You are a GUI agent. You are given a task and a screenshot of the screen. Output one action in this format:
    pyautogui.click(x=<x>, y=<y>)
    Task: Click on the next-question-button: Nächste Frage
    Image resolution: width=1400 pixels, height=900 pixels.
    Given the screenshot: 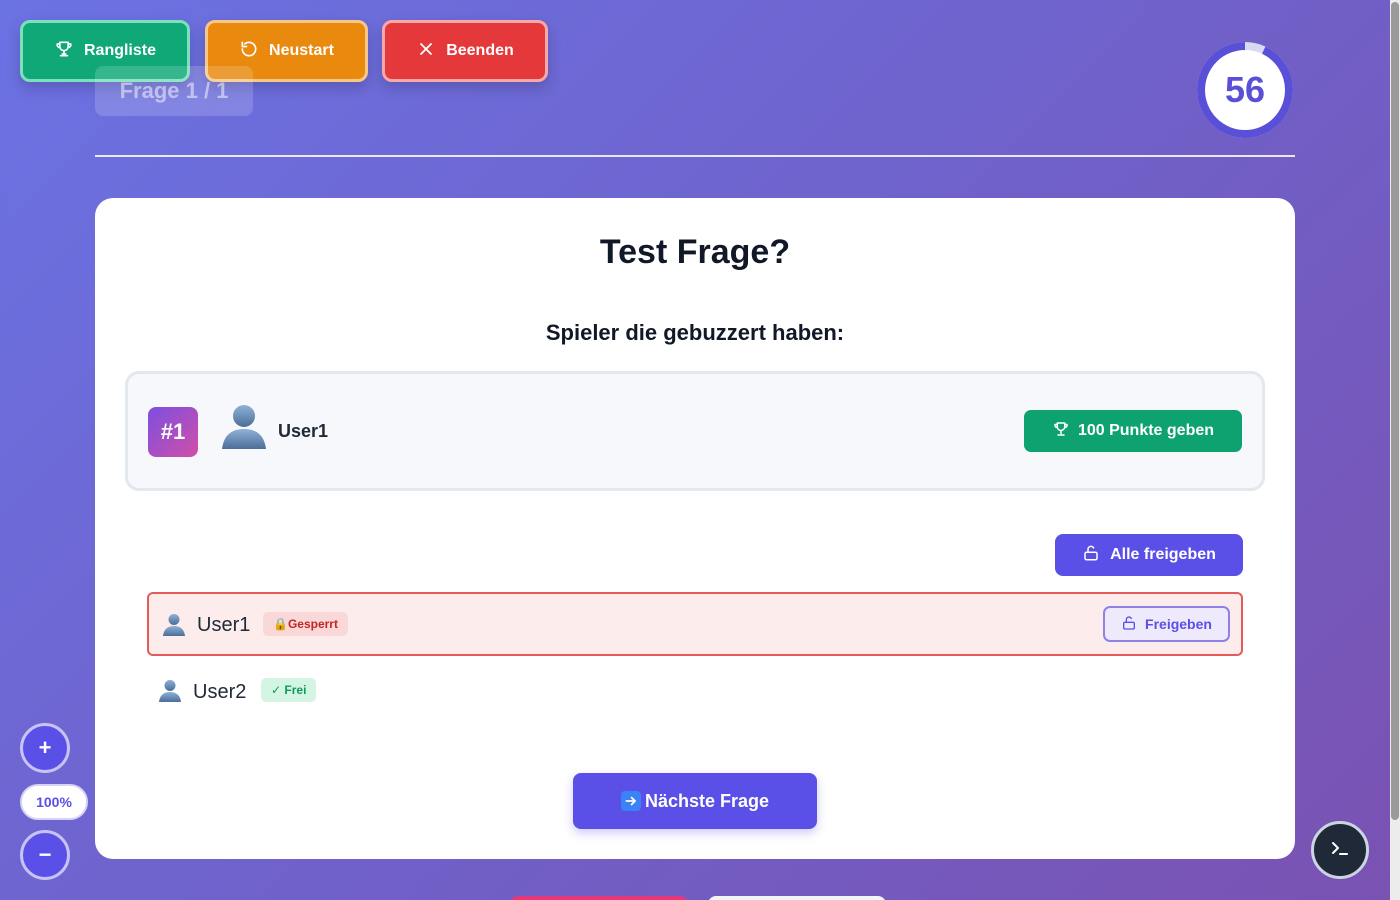 What is the action you would take?
    pyautogui.click(x=695, y=801)
    